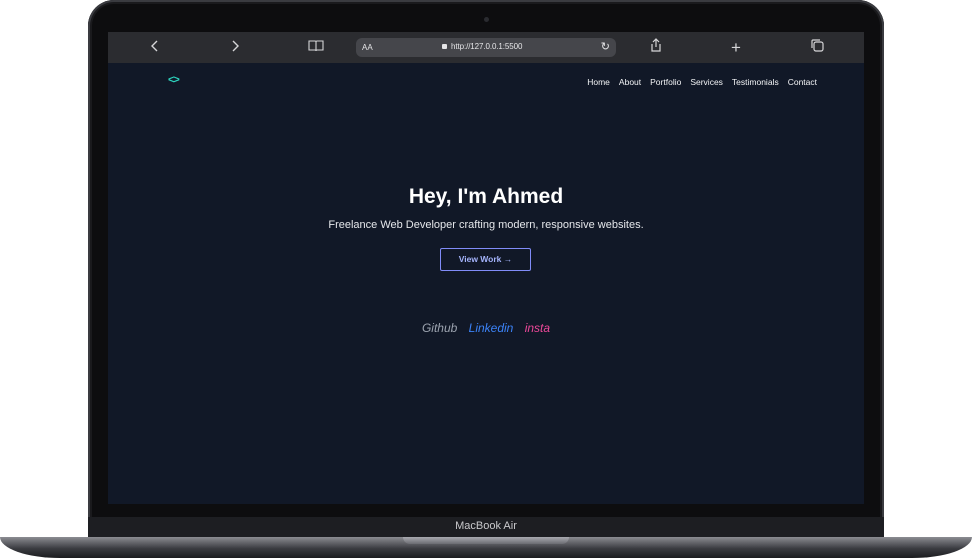  What do you see at coordinates (665, 82) in the screenshot?
I see `nav-portfolio: Portfolio` at bounding box center [665, 82].